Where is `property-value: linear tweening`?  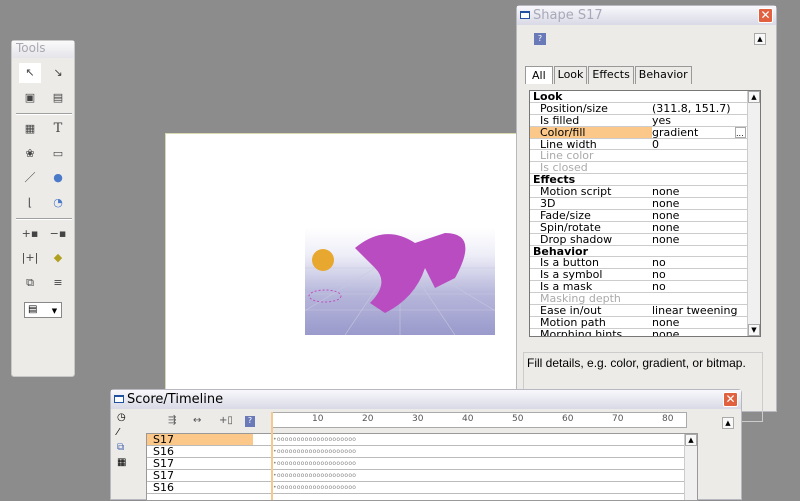 property-value: linear tweening is located at coordinates (706, 311).